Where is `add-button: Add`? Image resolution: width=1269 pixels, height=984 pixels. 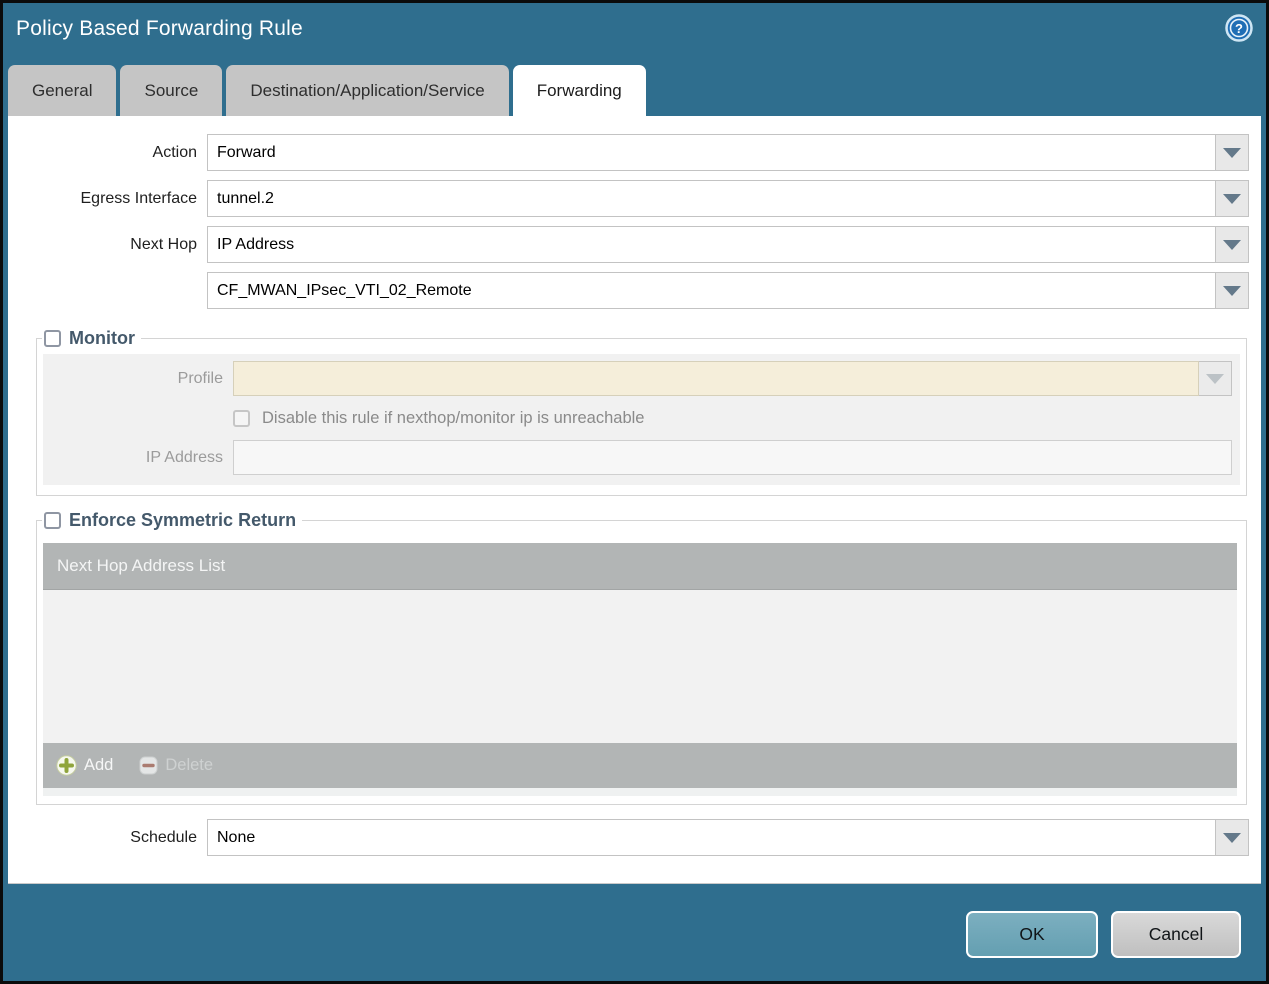
add-button: Add is located at coordinates (84, 765).